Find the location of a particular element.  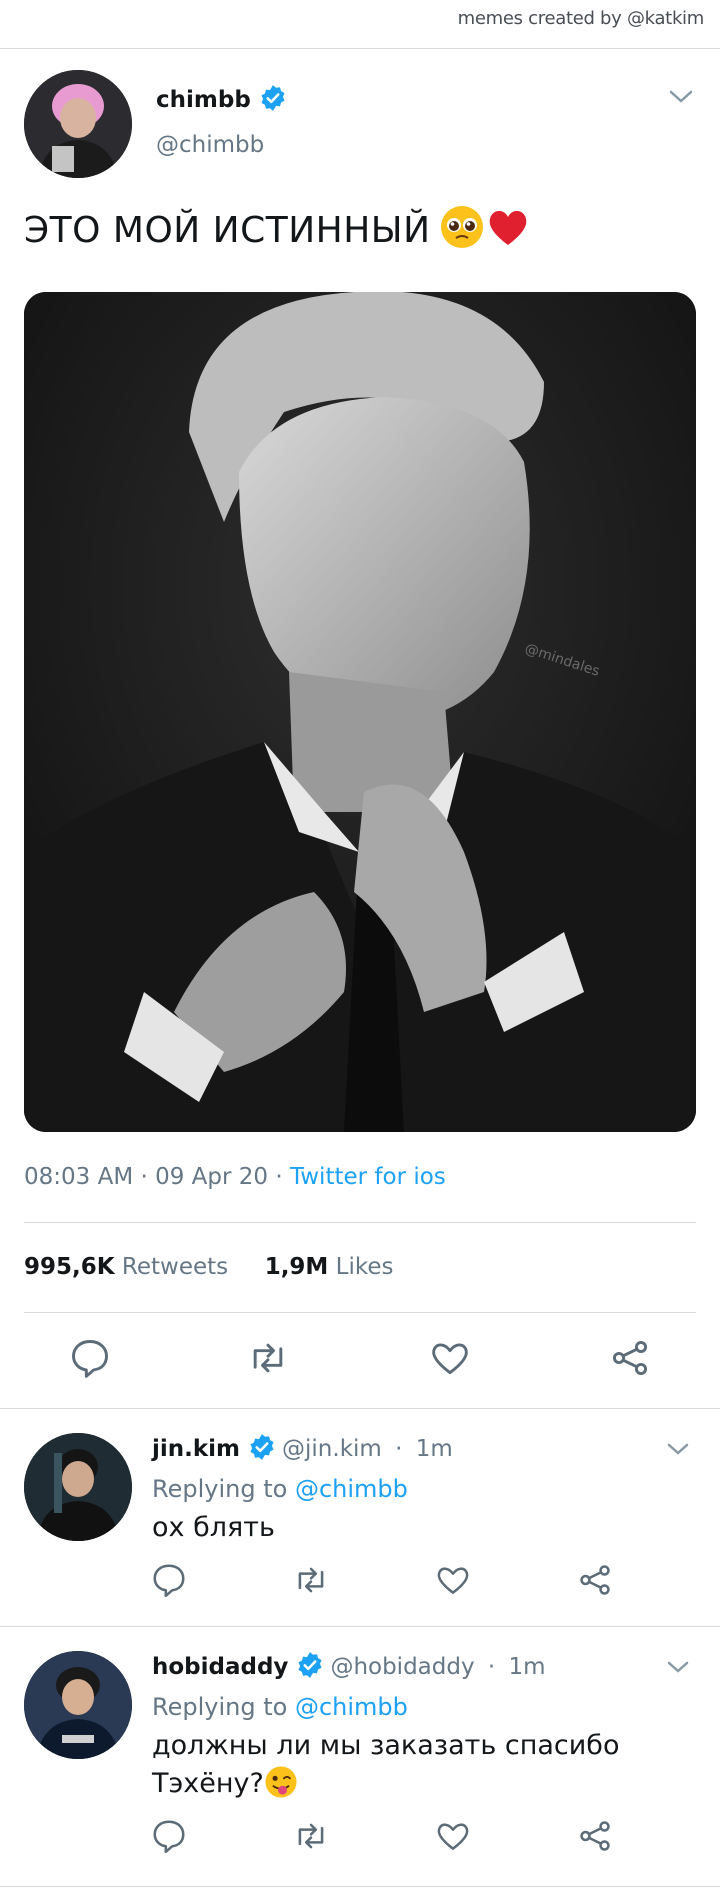

tweet-source-link: Twitter for ios is located at coordinates (368, 1177).